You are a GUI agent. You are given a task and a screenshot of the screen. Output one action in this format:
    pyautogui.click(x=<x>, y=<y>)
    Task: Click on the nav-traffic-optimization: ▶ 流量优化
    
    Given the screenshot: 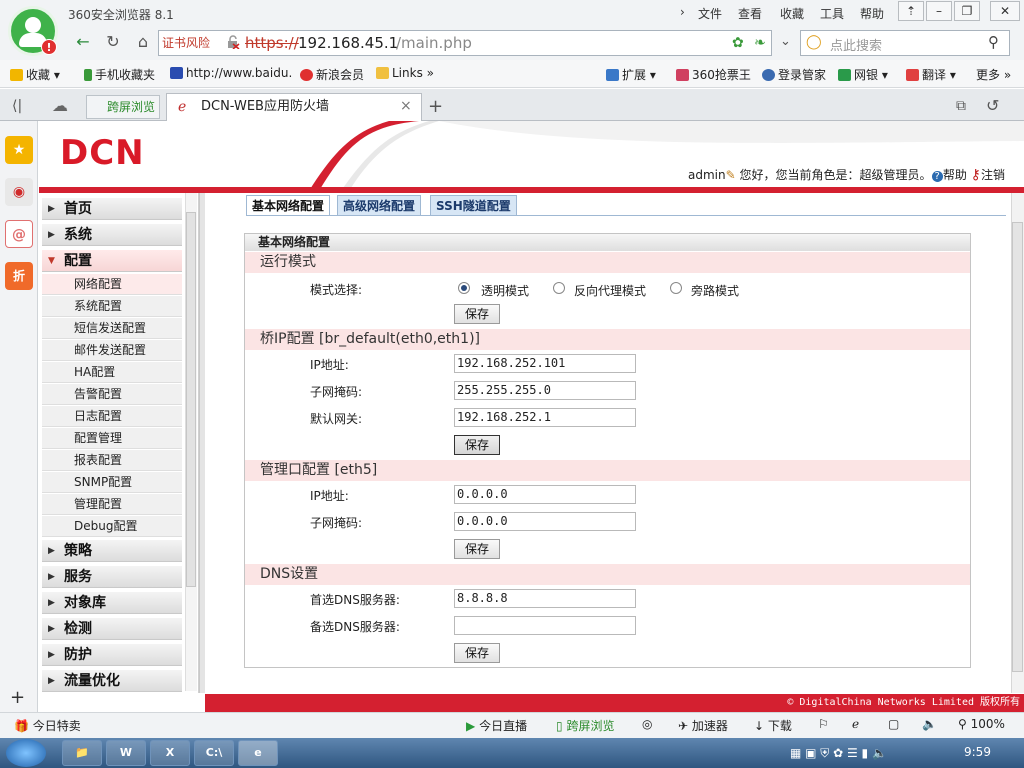 What is the action you would take?
    pyautogui.click(x=112, y=681)
    